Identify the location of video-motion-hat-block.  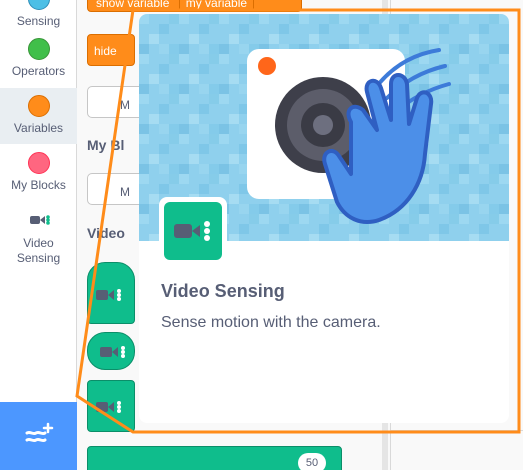
(111, 293).